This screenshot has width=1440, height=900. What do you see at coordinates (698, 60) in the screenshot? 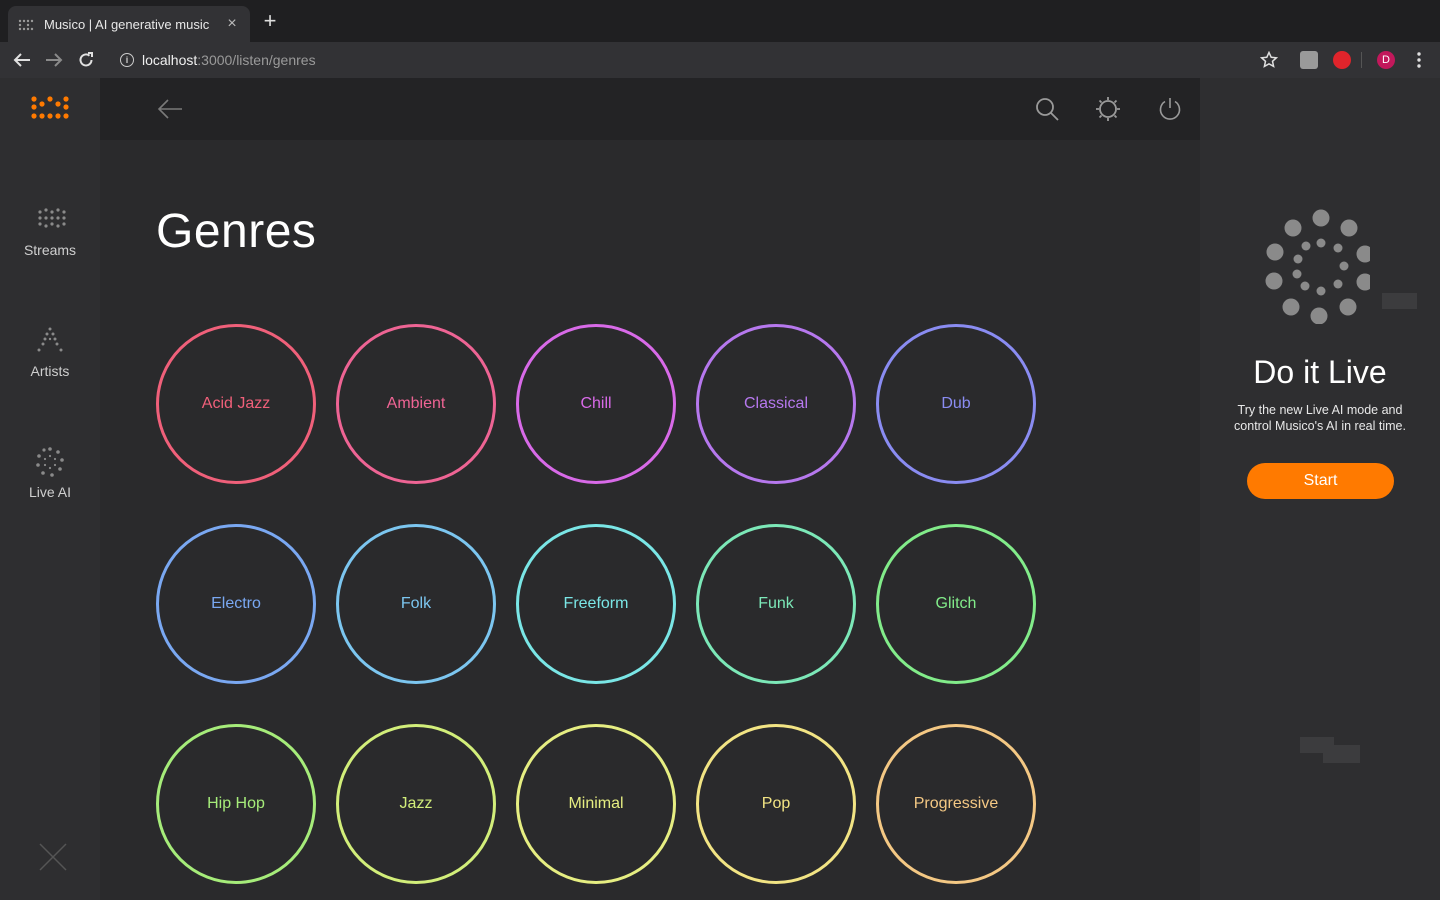
I see `address-bar: i localhost:3000/listen/genres` at bounding box center [698, 60].